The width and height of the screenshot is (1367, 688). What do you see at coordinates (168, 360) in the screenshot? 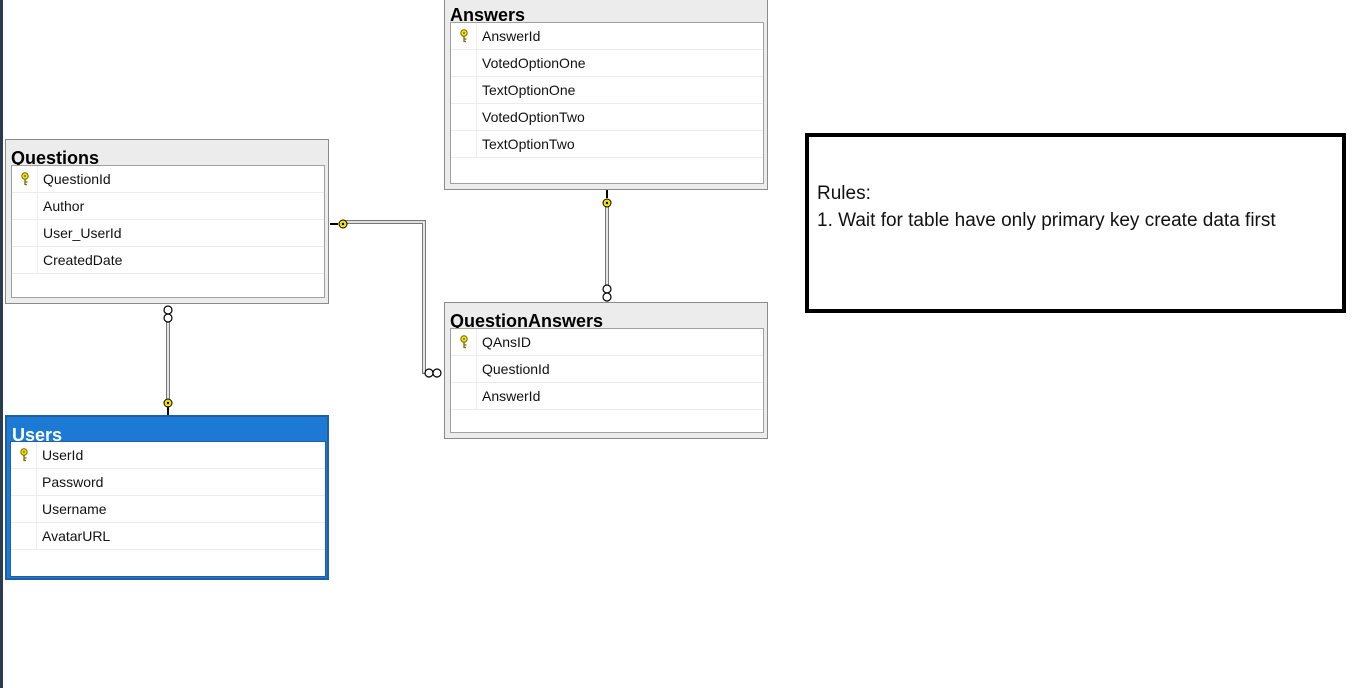
I see `relationship-questions-users` at bounding box center [168, 360].